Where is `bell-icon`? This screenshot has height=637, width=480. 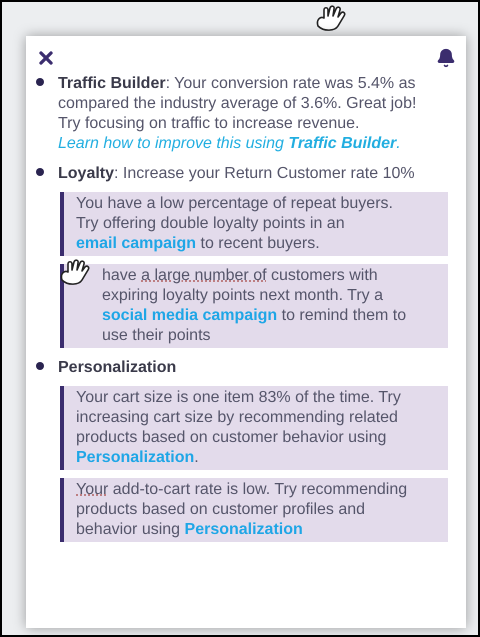
bell-icon is located at coordinates (446, 58).